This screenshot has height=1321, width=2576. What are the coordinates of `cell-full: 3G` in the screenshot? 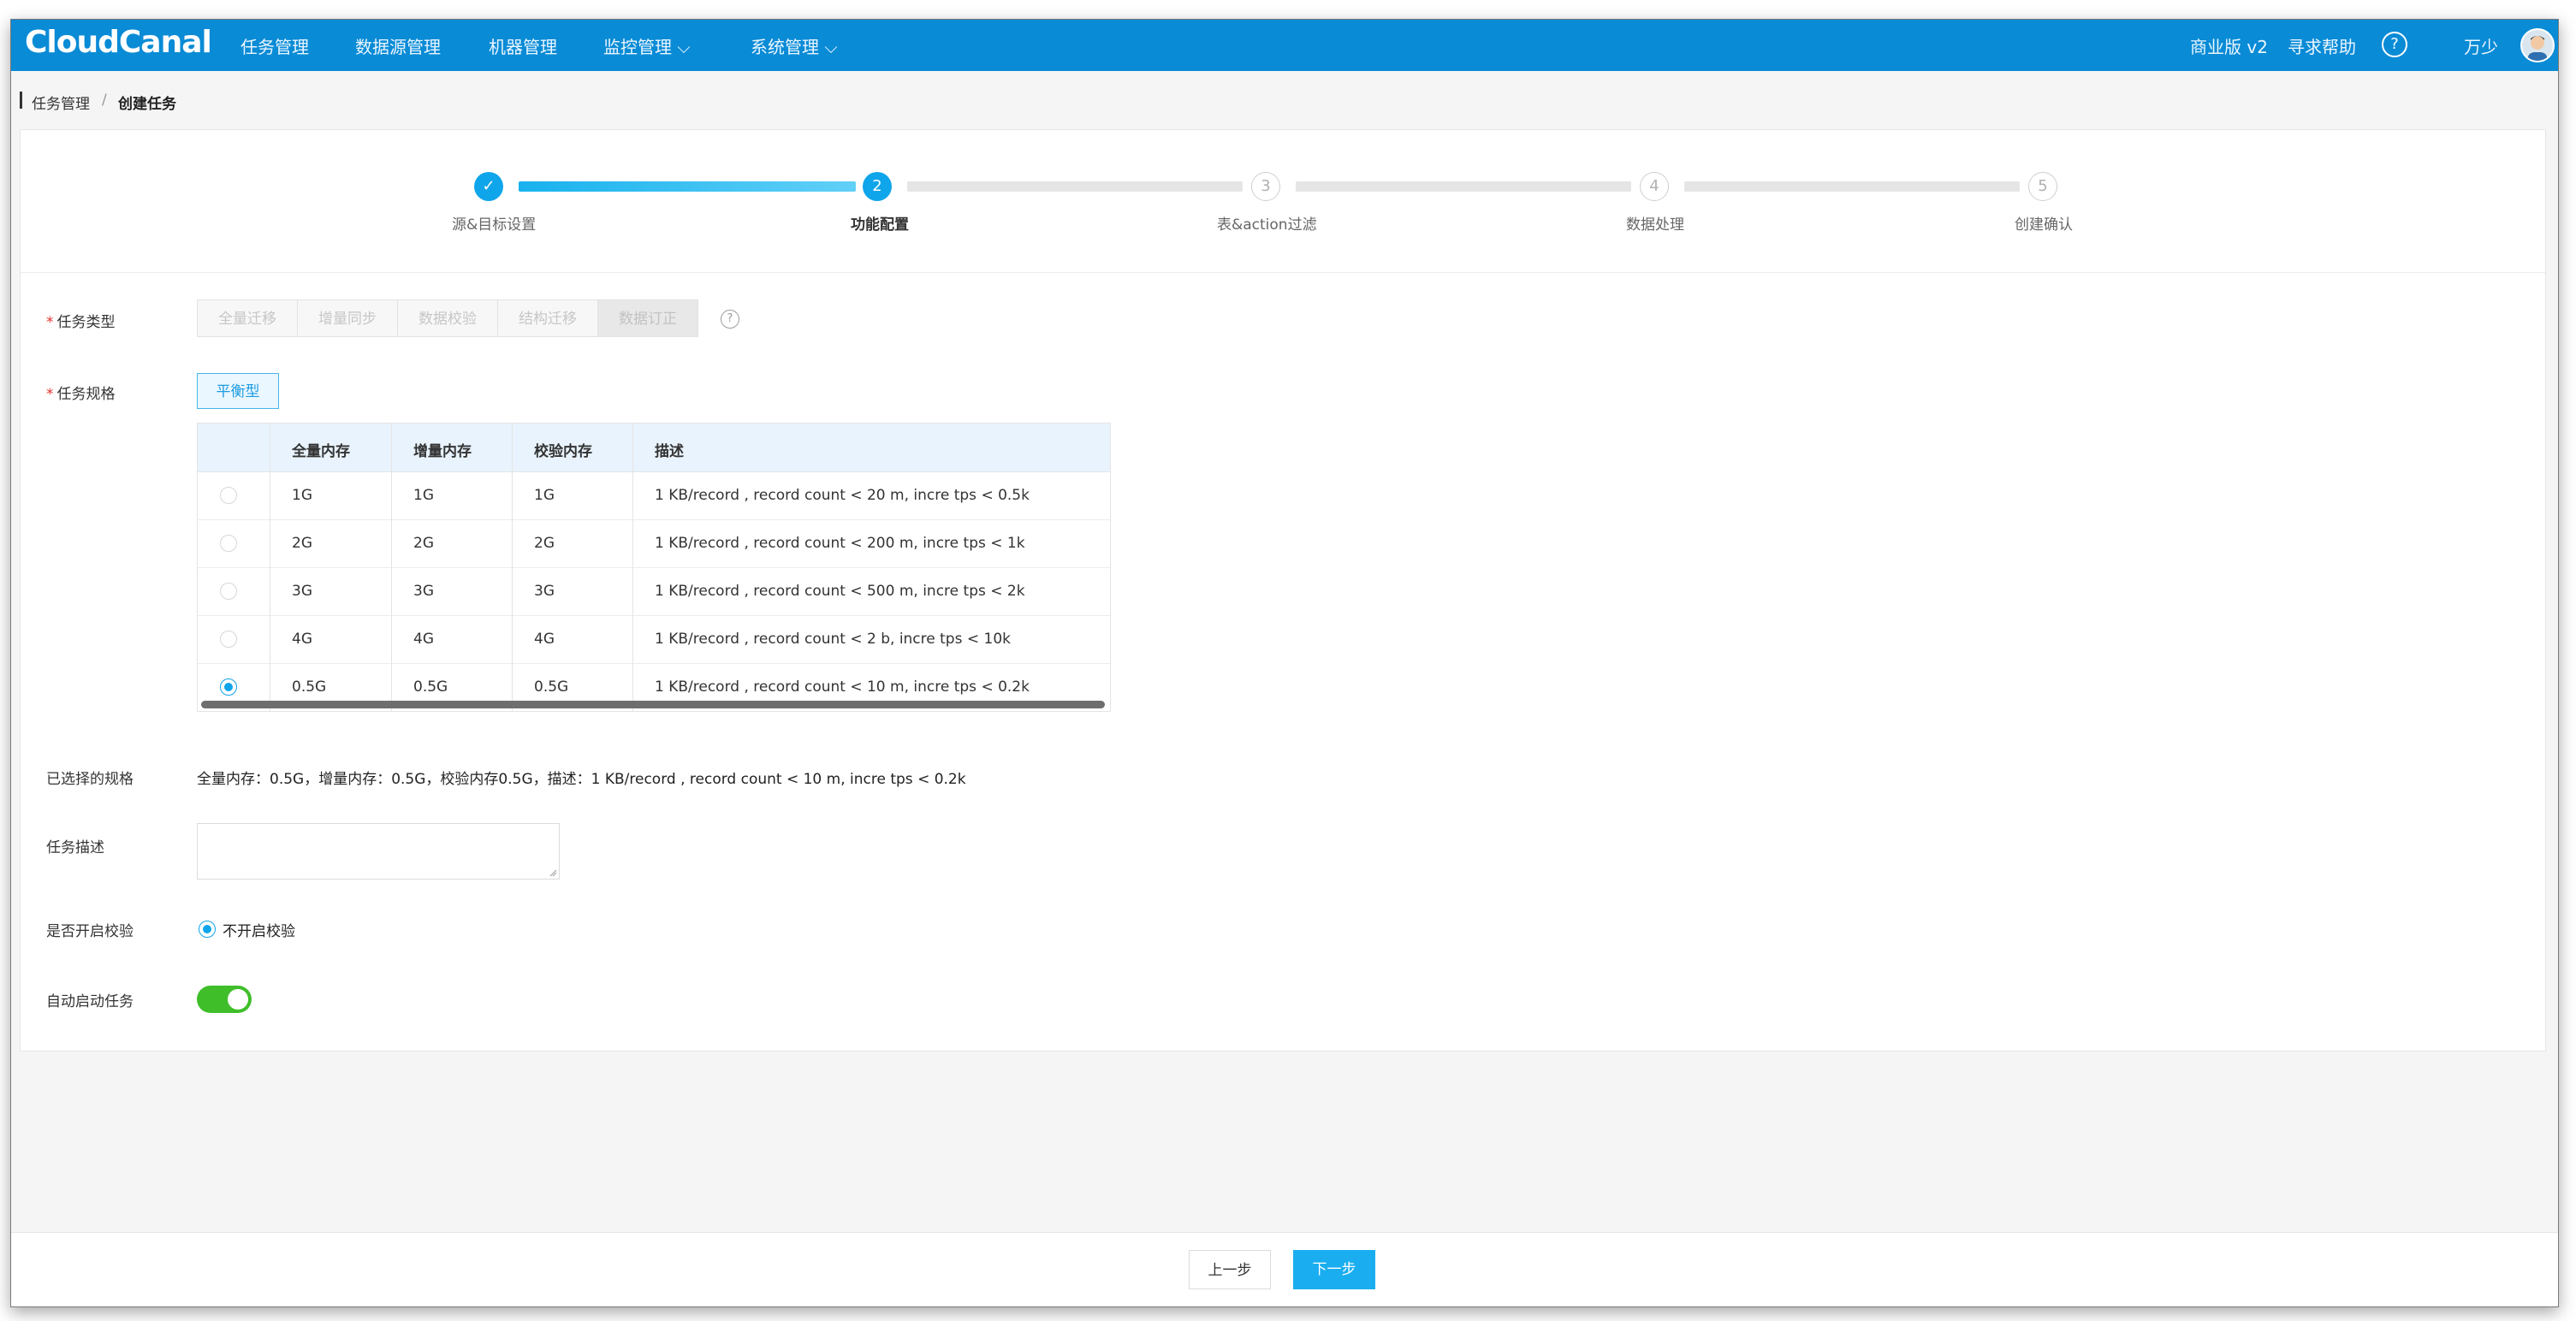 It's located at (302, 591).